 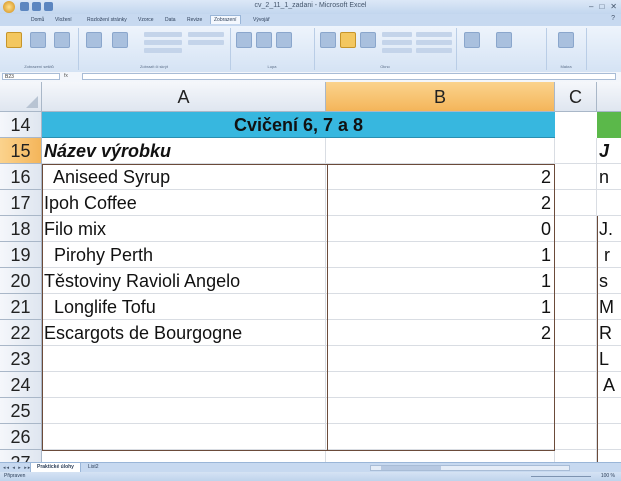 I want to click on cell-a: Těstoviny Ravioli Angelo, so click(x=184, y=281).